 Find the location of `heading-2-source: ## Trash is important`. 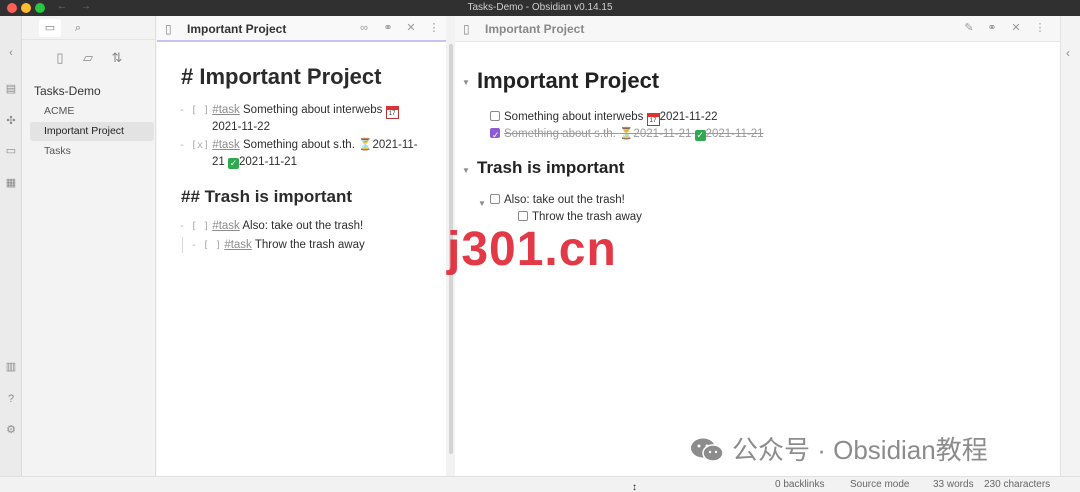

heading-2-source: ## Trash is important is located at coordinates (266, 197).